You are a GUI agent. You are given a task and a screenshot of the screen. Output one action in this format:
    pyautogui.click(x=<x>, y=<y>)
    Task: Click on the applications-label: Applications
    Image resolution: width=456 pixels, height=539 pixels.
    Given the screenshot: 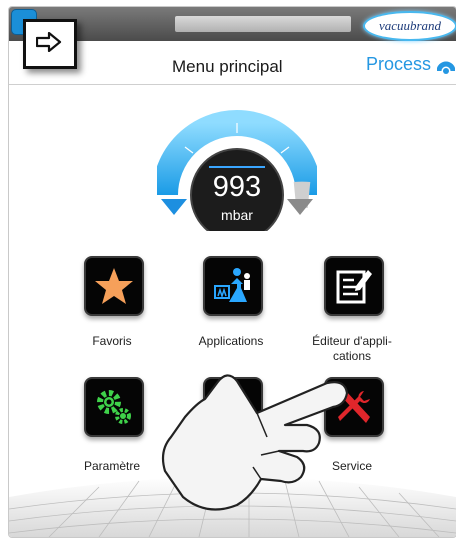 What is the action you would take?
    pyautogui.click(x=231, y=341)
    